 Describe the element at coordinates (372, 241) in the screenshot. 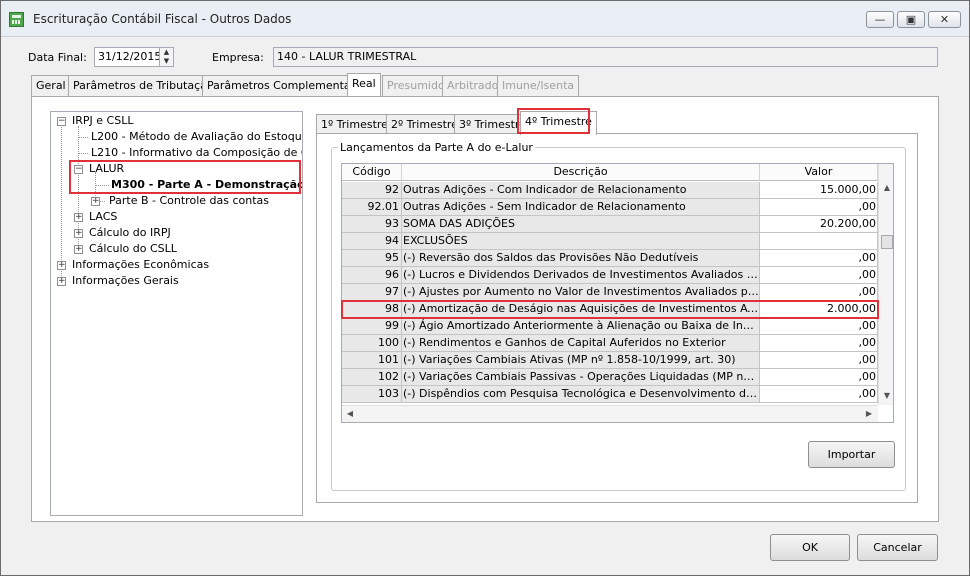

I see `cell-codigo: 94` at that location.